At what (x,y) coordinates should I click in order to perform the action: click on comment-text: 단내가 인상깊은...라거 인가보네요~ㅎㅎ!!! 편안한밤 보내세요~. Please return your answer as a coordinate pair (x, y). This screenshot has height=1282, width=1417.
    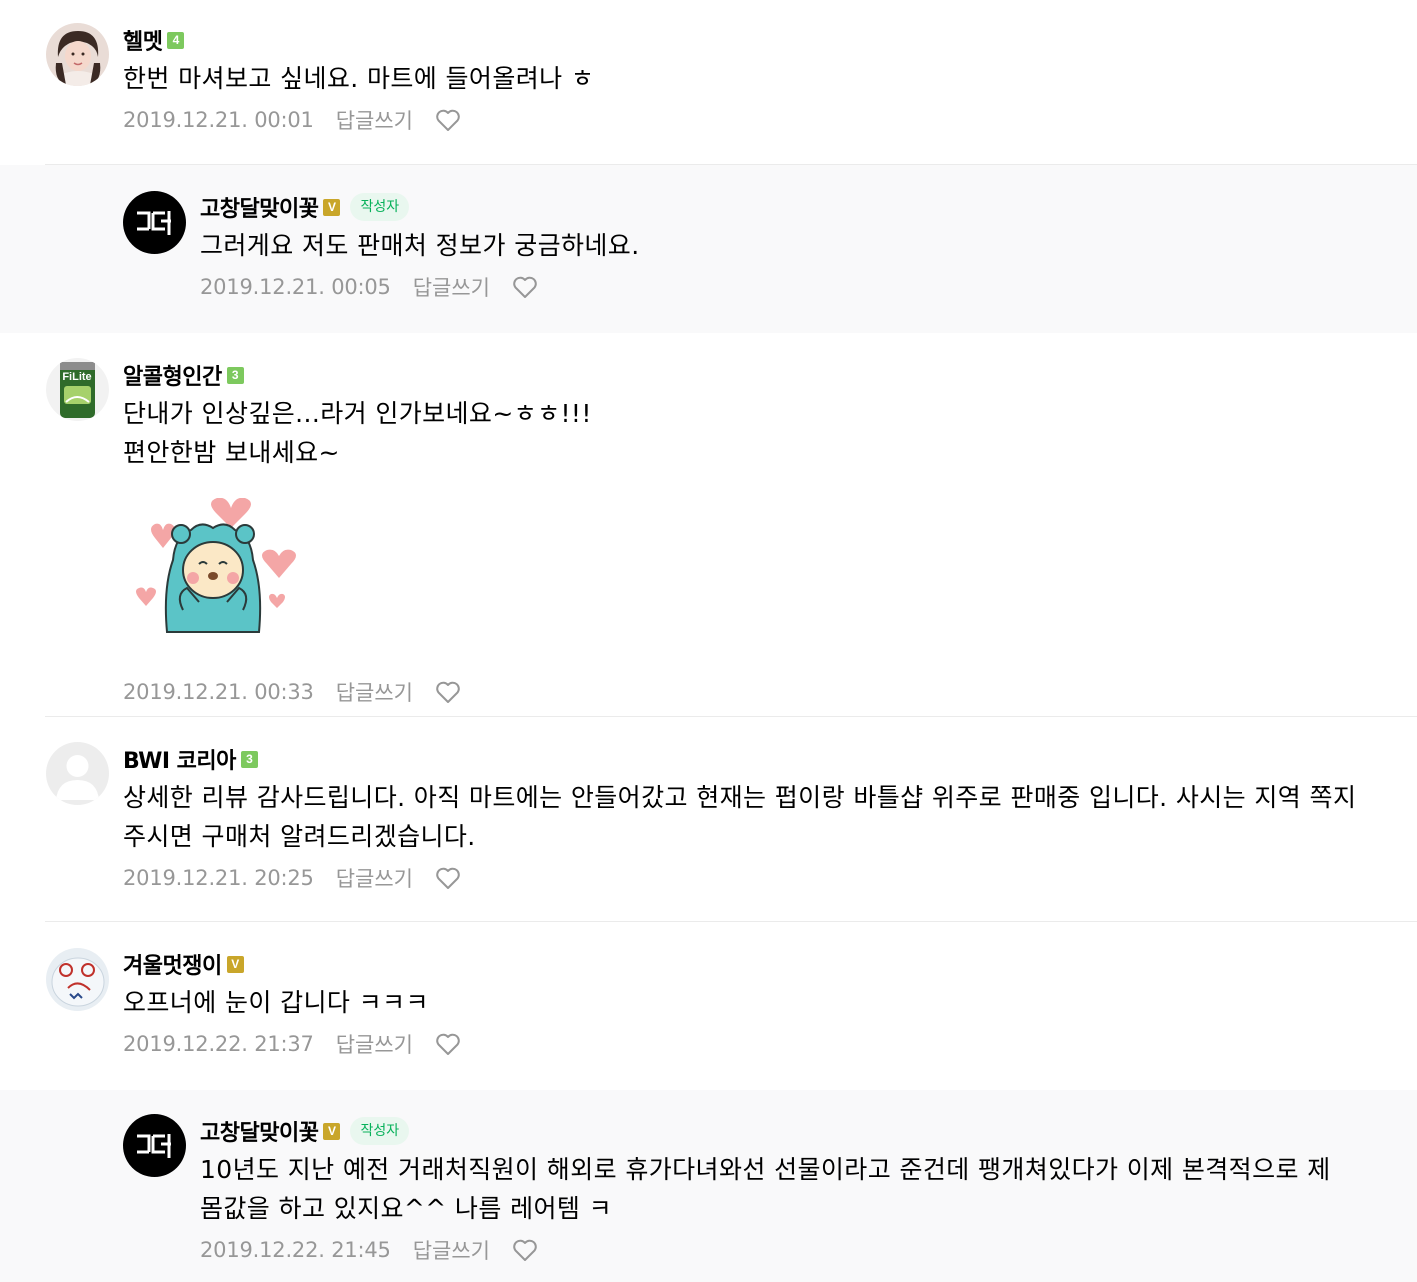
    Looking at the image, I should click on (756, 433).